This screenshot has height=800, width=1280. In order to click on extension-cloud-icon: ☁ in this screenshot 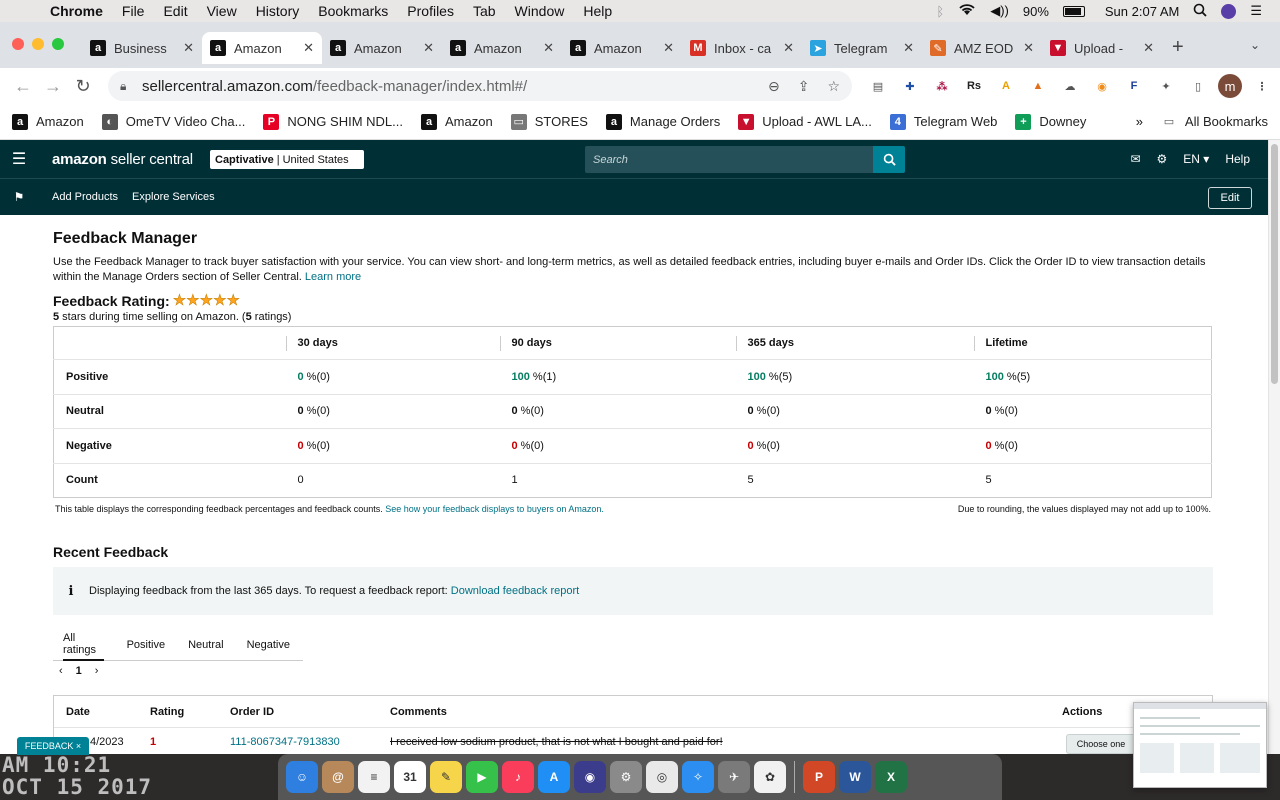, I will do `click(1070, 86)`.